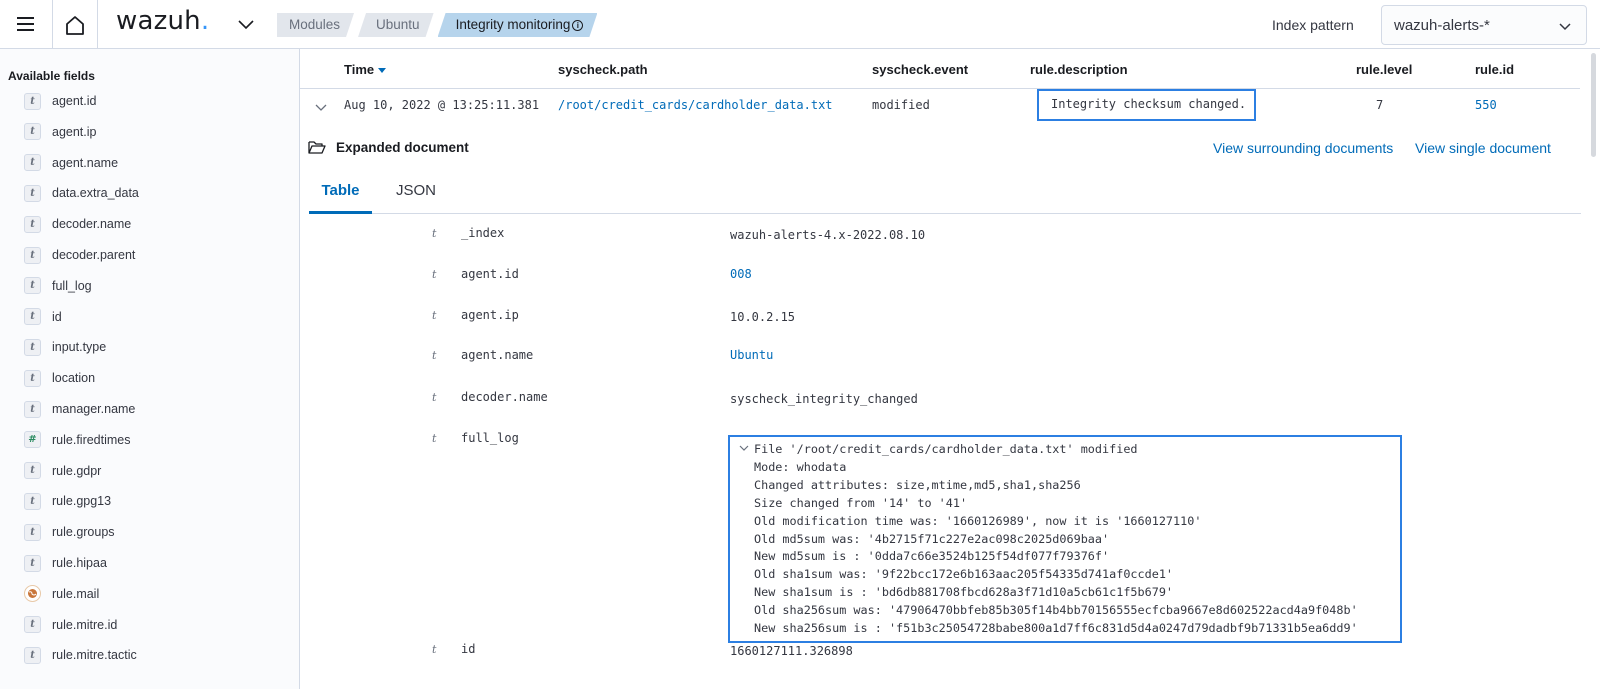 The height and width of the screenshot is (689, 1600). What do you see at coordinates (69, 532) in the screenshot?
I see `sidebar-field-rule-groups: t rule.groups` at bounding box center [69, 532].